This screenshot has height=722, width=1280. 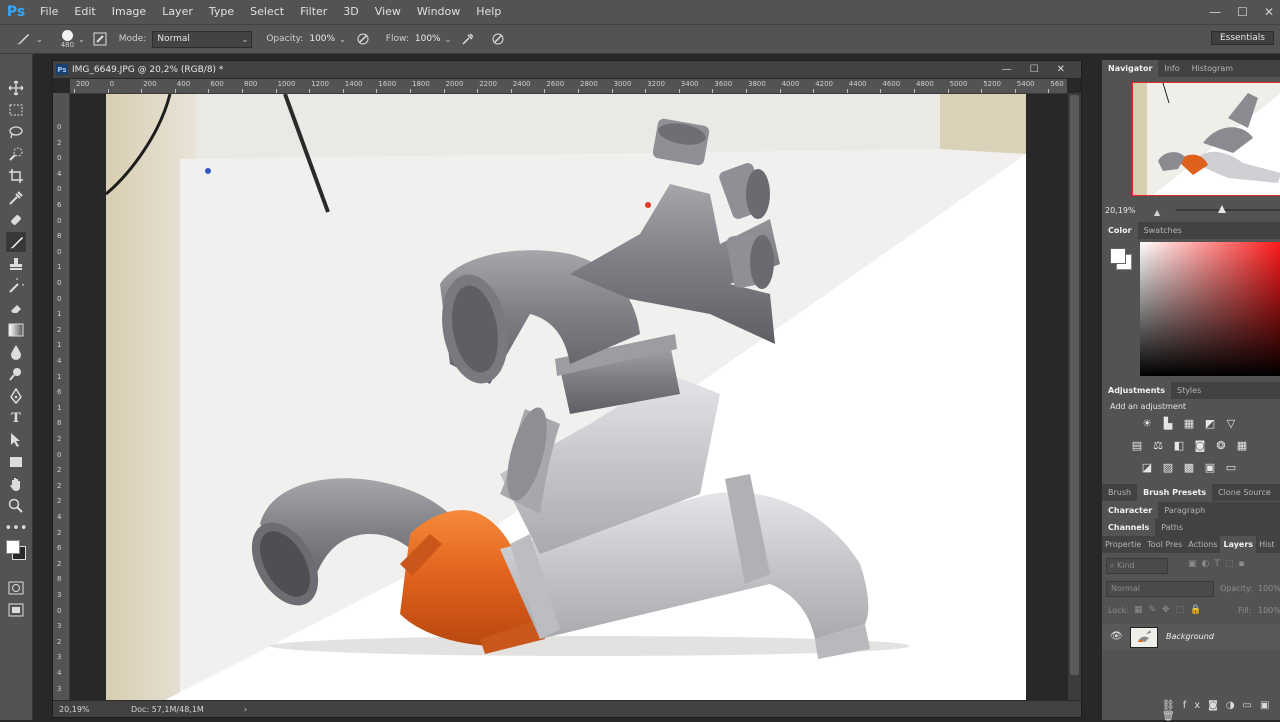 I want to click on tab-layers: Layers, so click(x=1238, y=544).